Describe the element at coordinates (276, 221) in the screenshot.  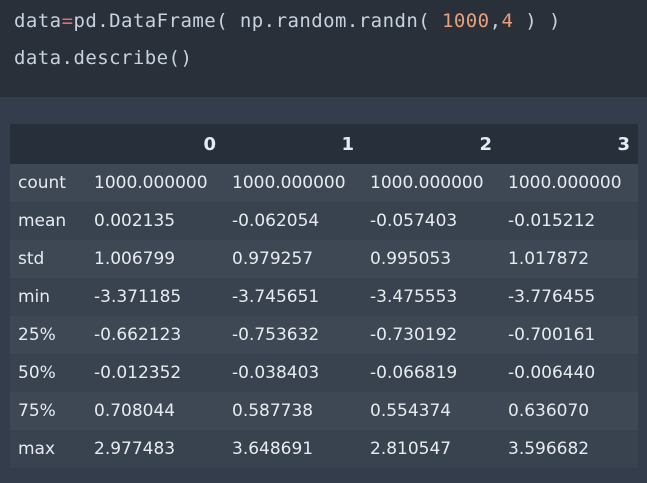
I see `table-cell: -0.062054` at that location.